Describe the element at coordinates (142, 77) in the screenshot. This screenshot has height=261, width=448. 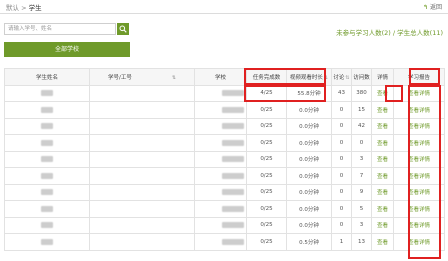
I see `col-header-id: 学号/工号 ⇅` at that location.